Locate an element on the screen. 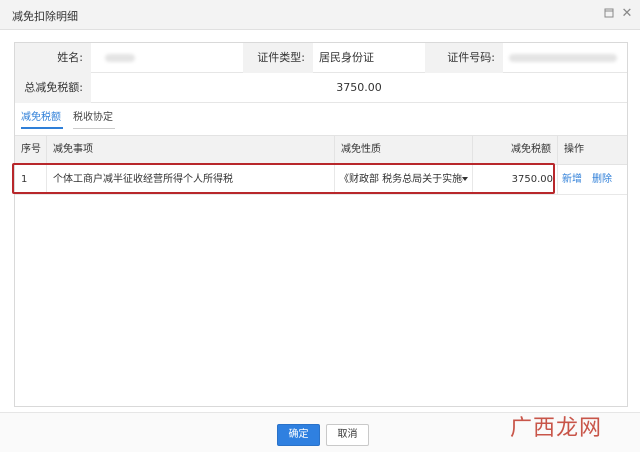  total-label: 总减免税额: is located at coordinates (53, 88).